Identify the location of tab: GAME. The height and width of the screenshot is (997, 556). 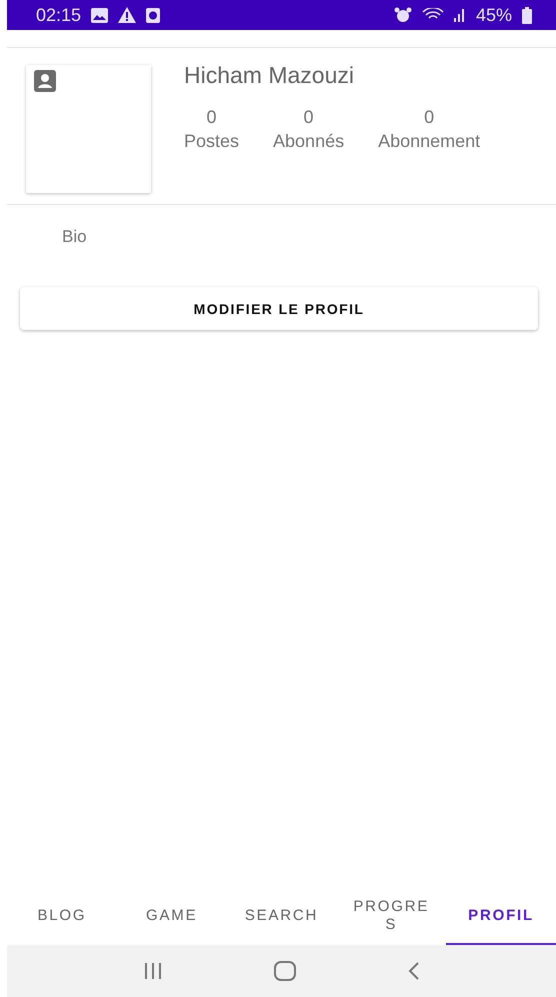
(171, 917).